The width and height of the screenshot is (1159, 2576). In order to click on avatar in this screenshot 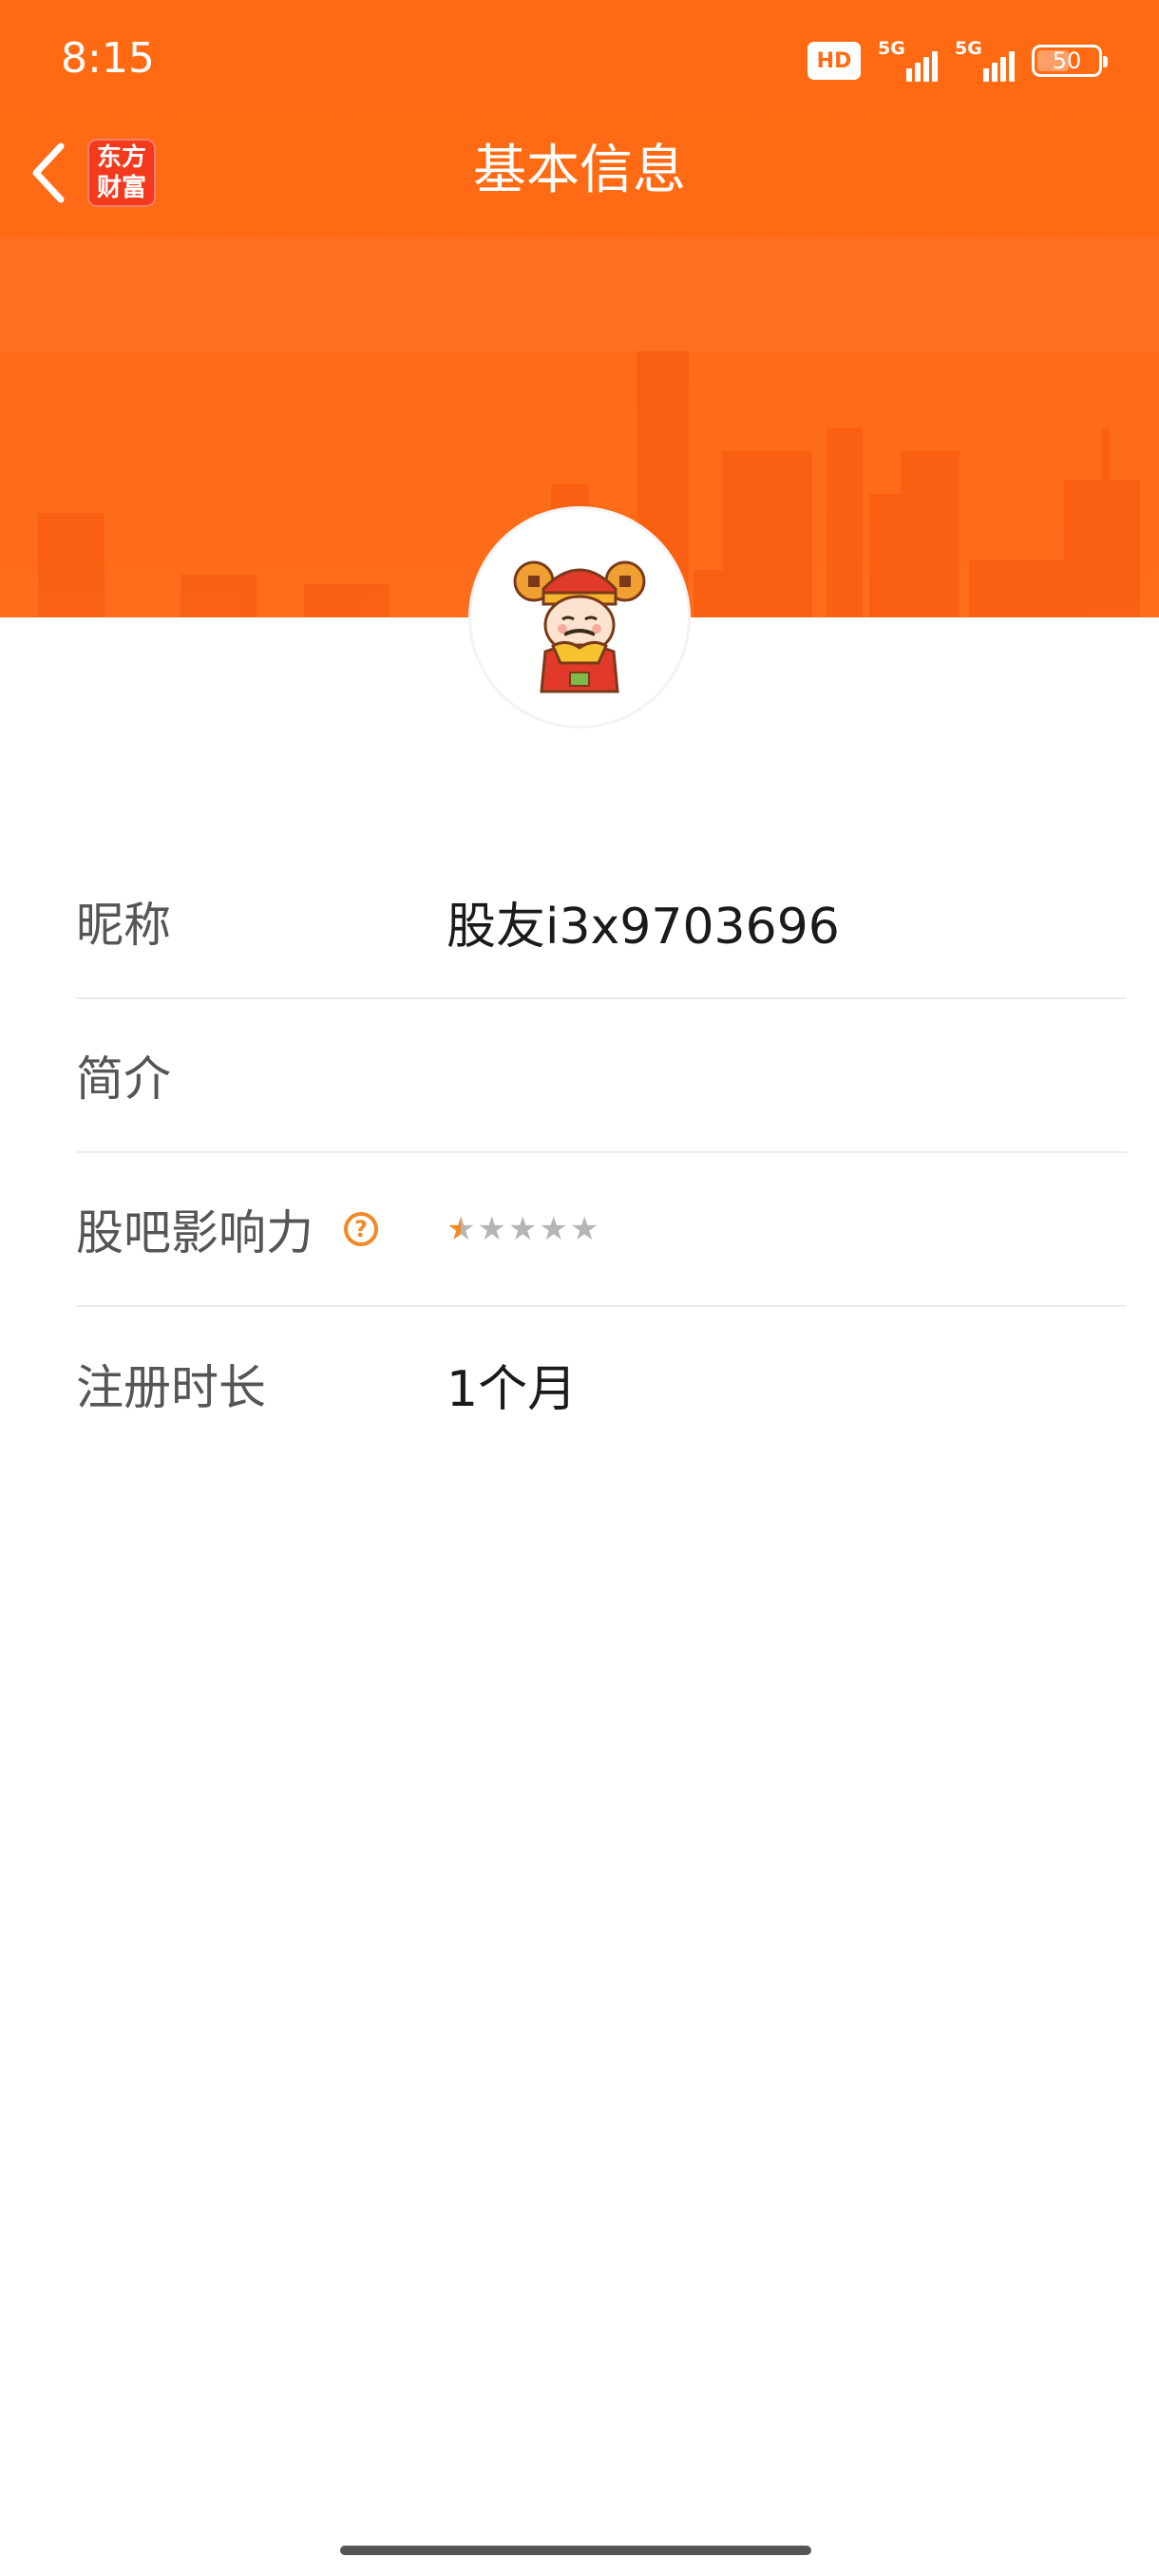, I will do `click(579, 617)`.